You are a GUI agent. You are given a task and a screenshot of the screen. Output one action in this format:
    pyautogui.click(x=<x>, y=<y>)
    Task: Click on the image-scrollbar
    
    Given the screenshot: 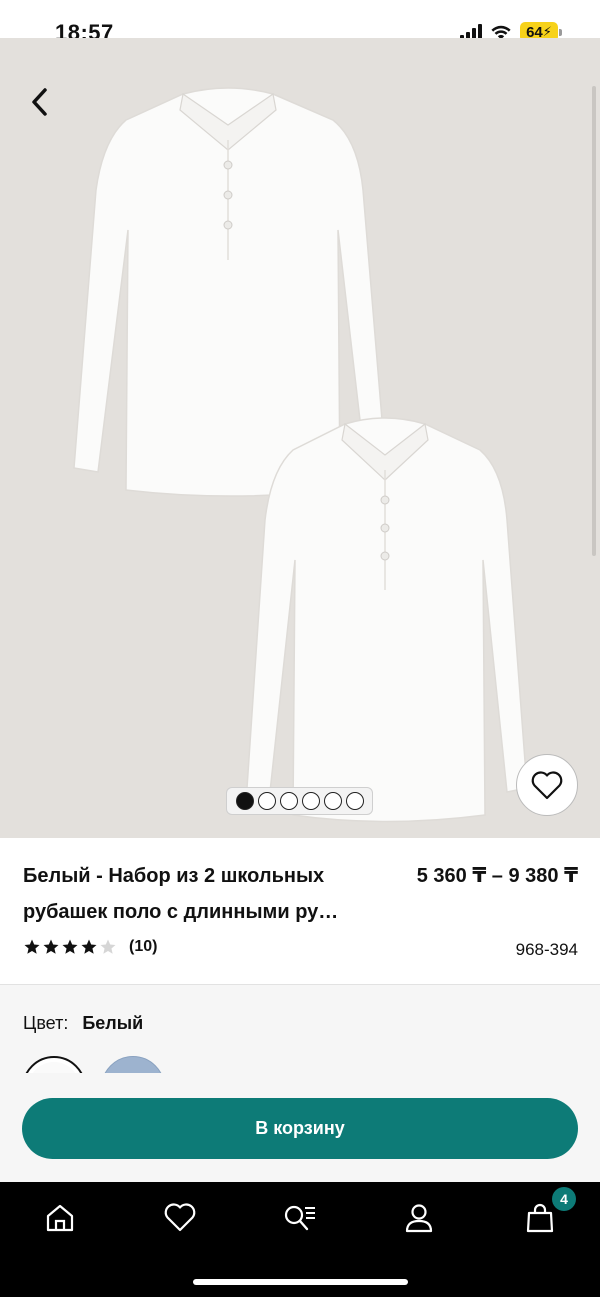 What is the action you would take?
    pyautogui.click(x=594, y=321)
    